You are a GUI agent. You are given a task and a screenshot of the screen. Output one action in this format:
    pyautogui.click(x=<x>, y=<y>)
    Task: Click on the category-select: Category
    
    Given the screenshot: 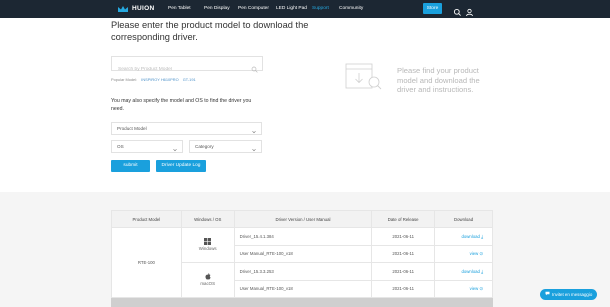 What is the action you would take?
    pyautogui.click(x=225, y=146)
    